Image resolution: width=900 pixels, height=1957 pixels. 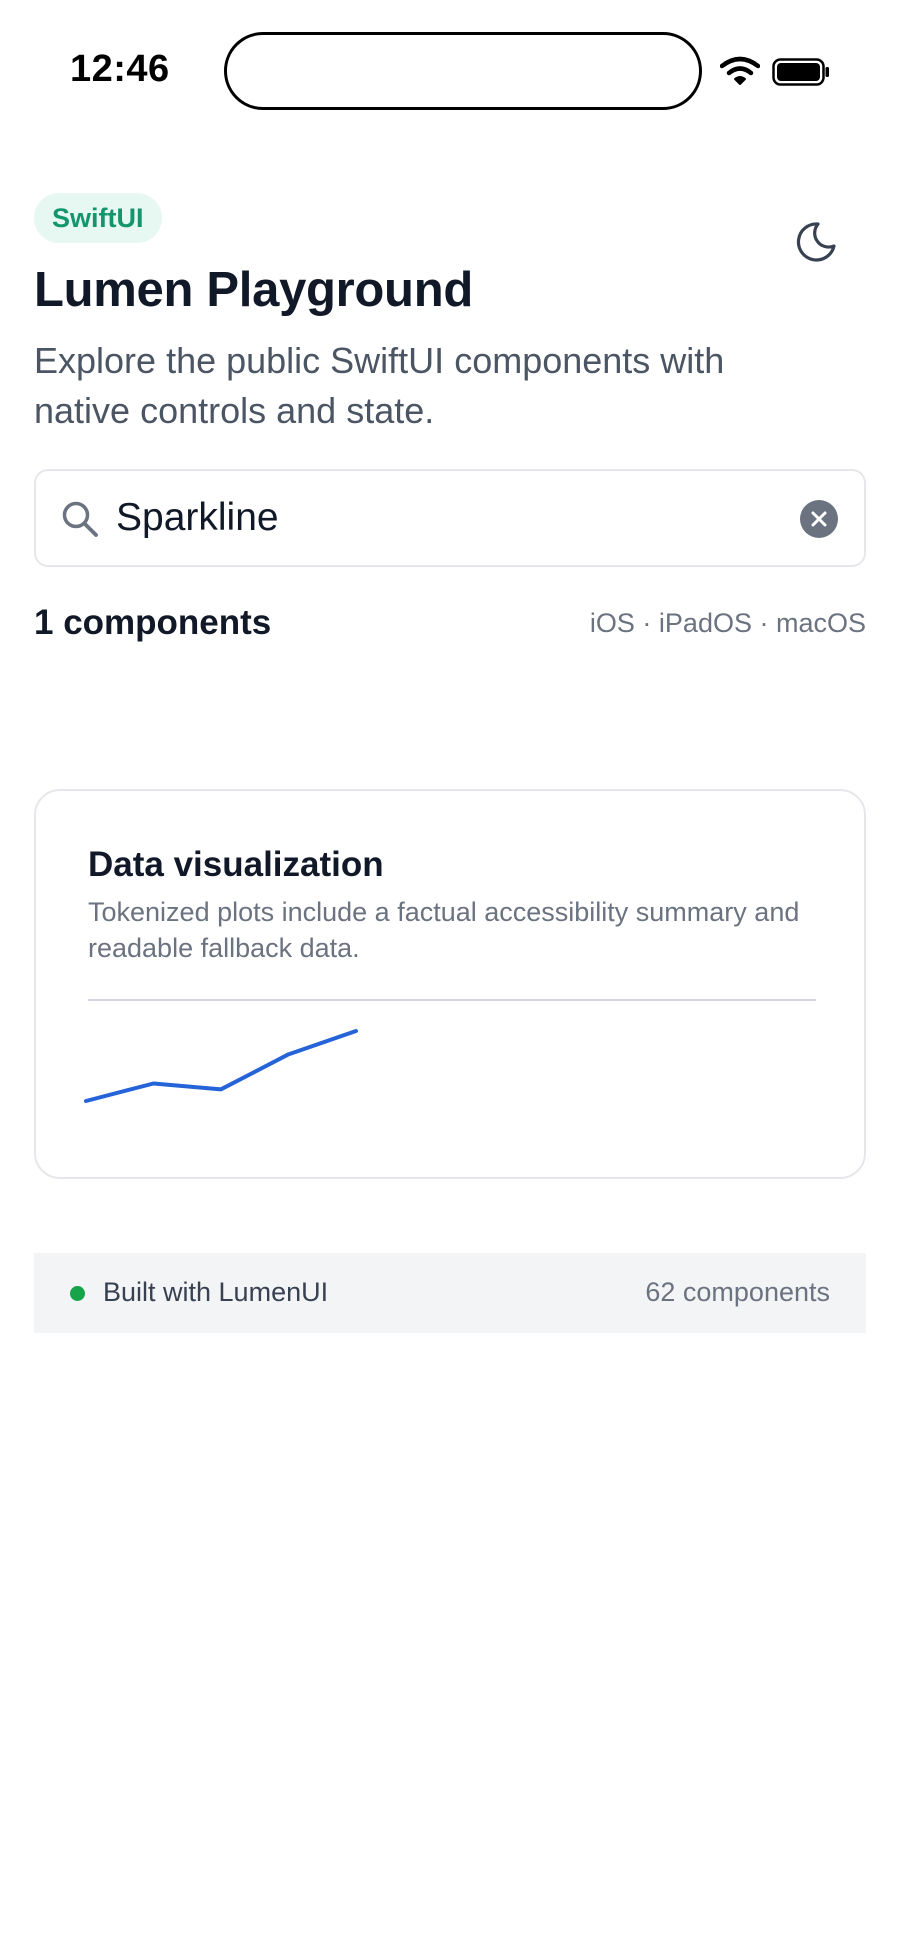 What do you see at coordinates (153, 622) in the screenshot?
I see `results-count: 1 components` at bounding box center [153, 622].